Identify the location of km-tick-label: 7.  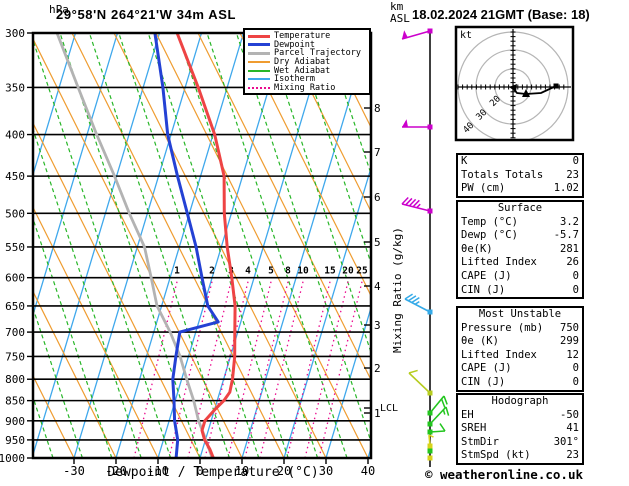
(377, 152).